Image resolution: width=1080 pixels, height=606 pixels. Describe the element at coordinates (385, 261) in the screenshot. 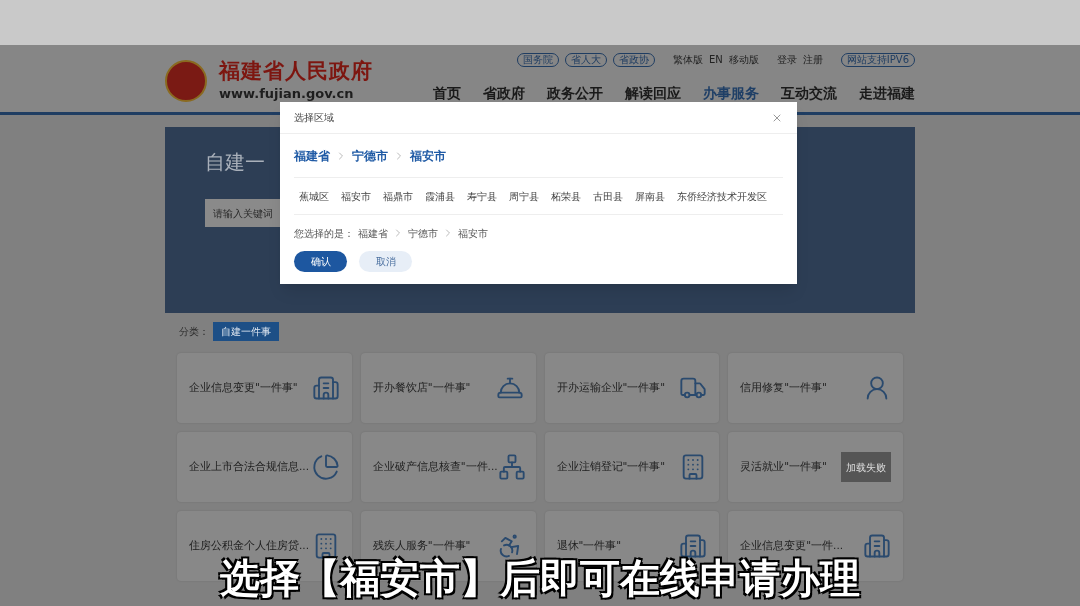

I see `cancel-button: 取消` at that location.